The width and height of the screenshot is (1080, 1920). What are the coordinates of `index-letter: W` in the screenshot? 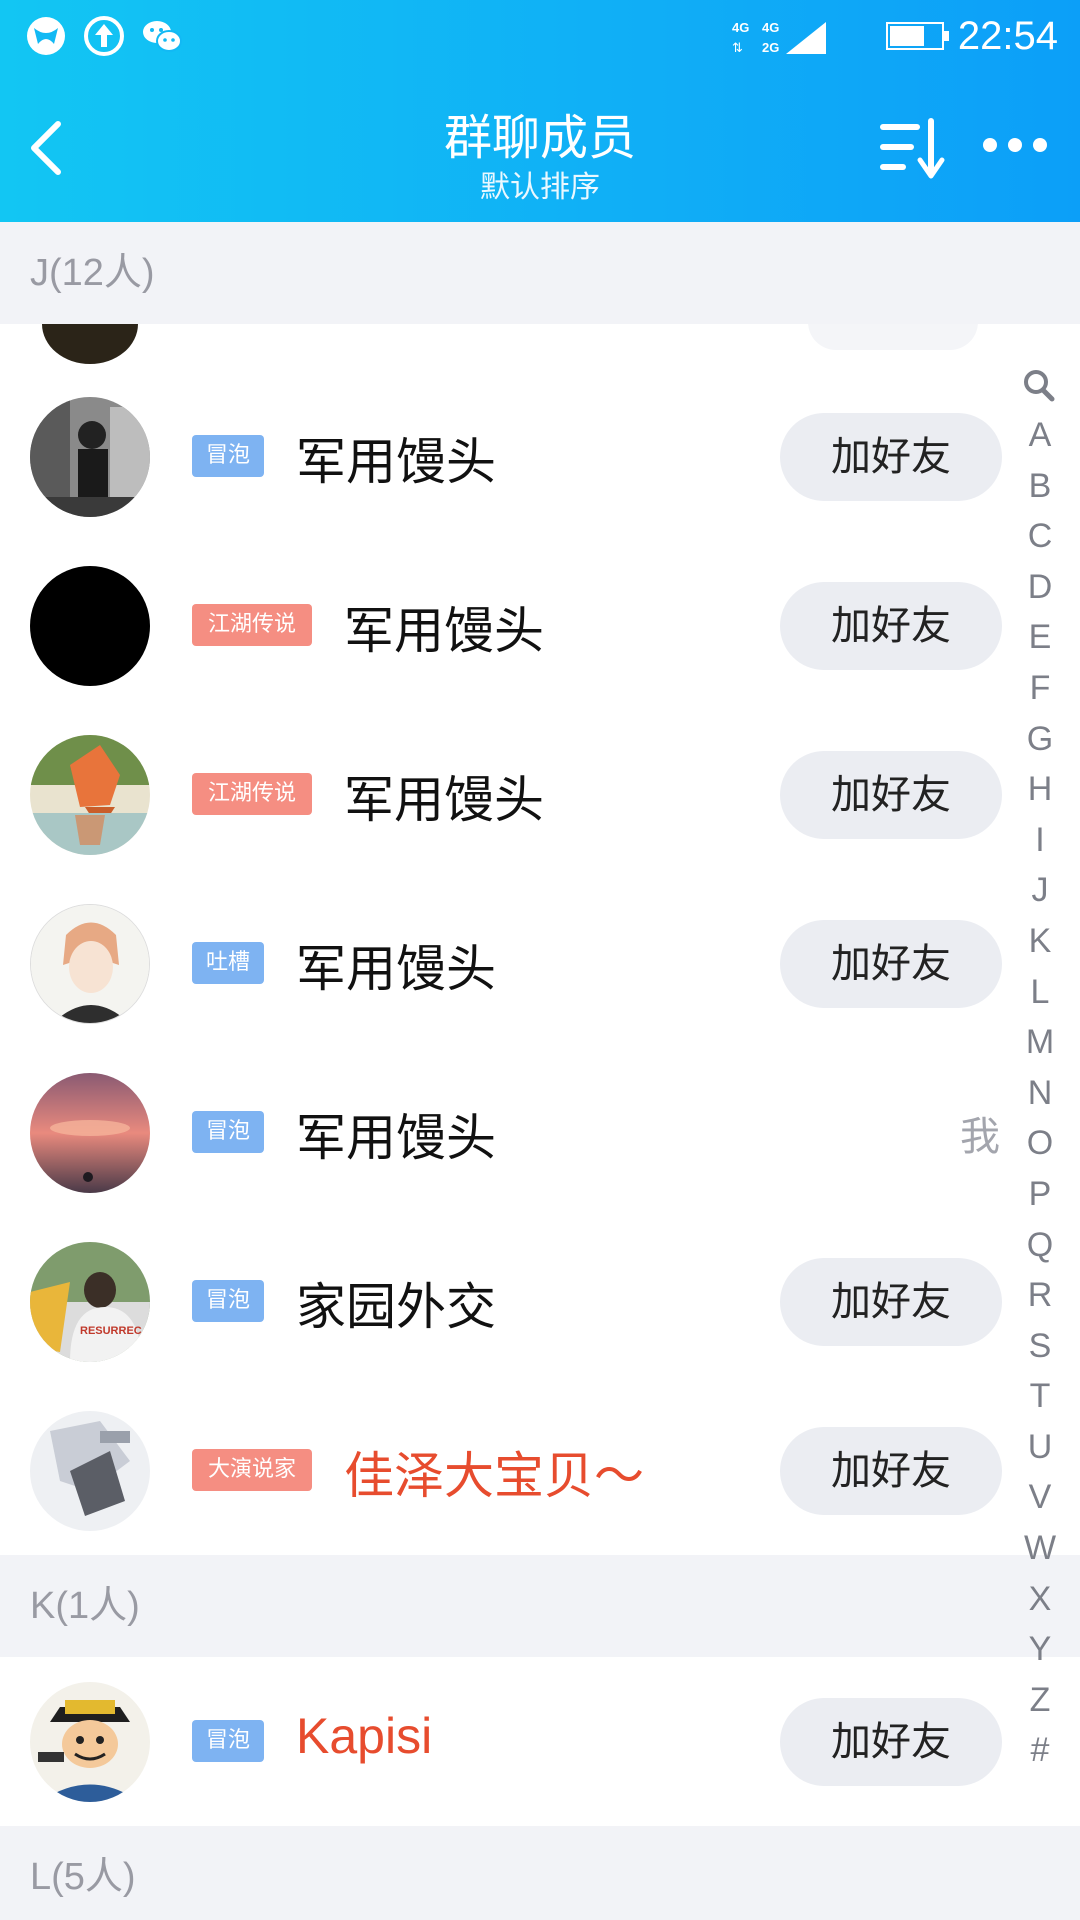 It's located at (1040, 1548).